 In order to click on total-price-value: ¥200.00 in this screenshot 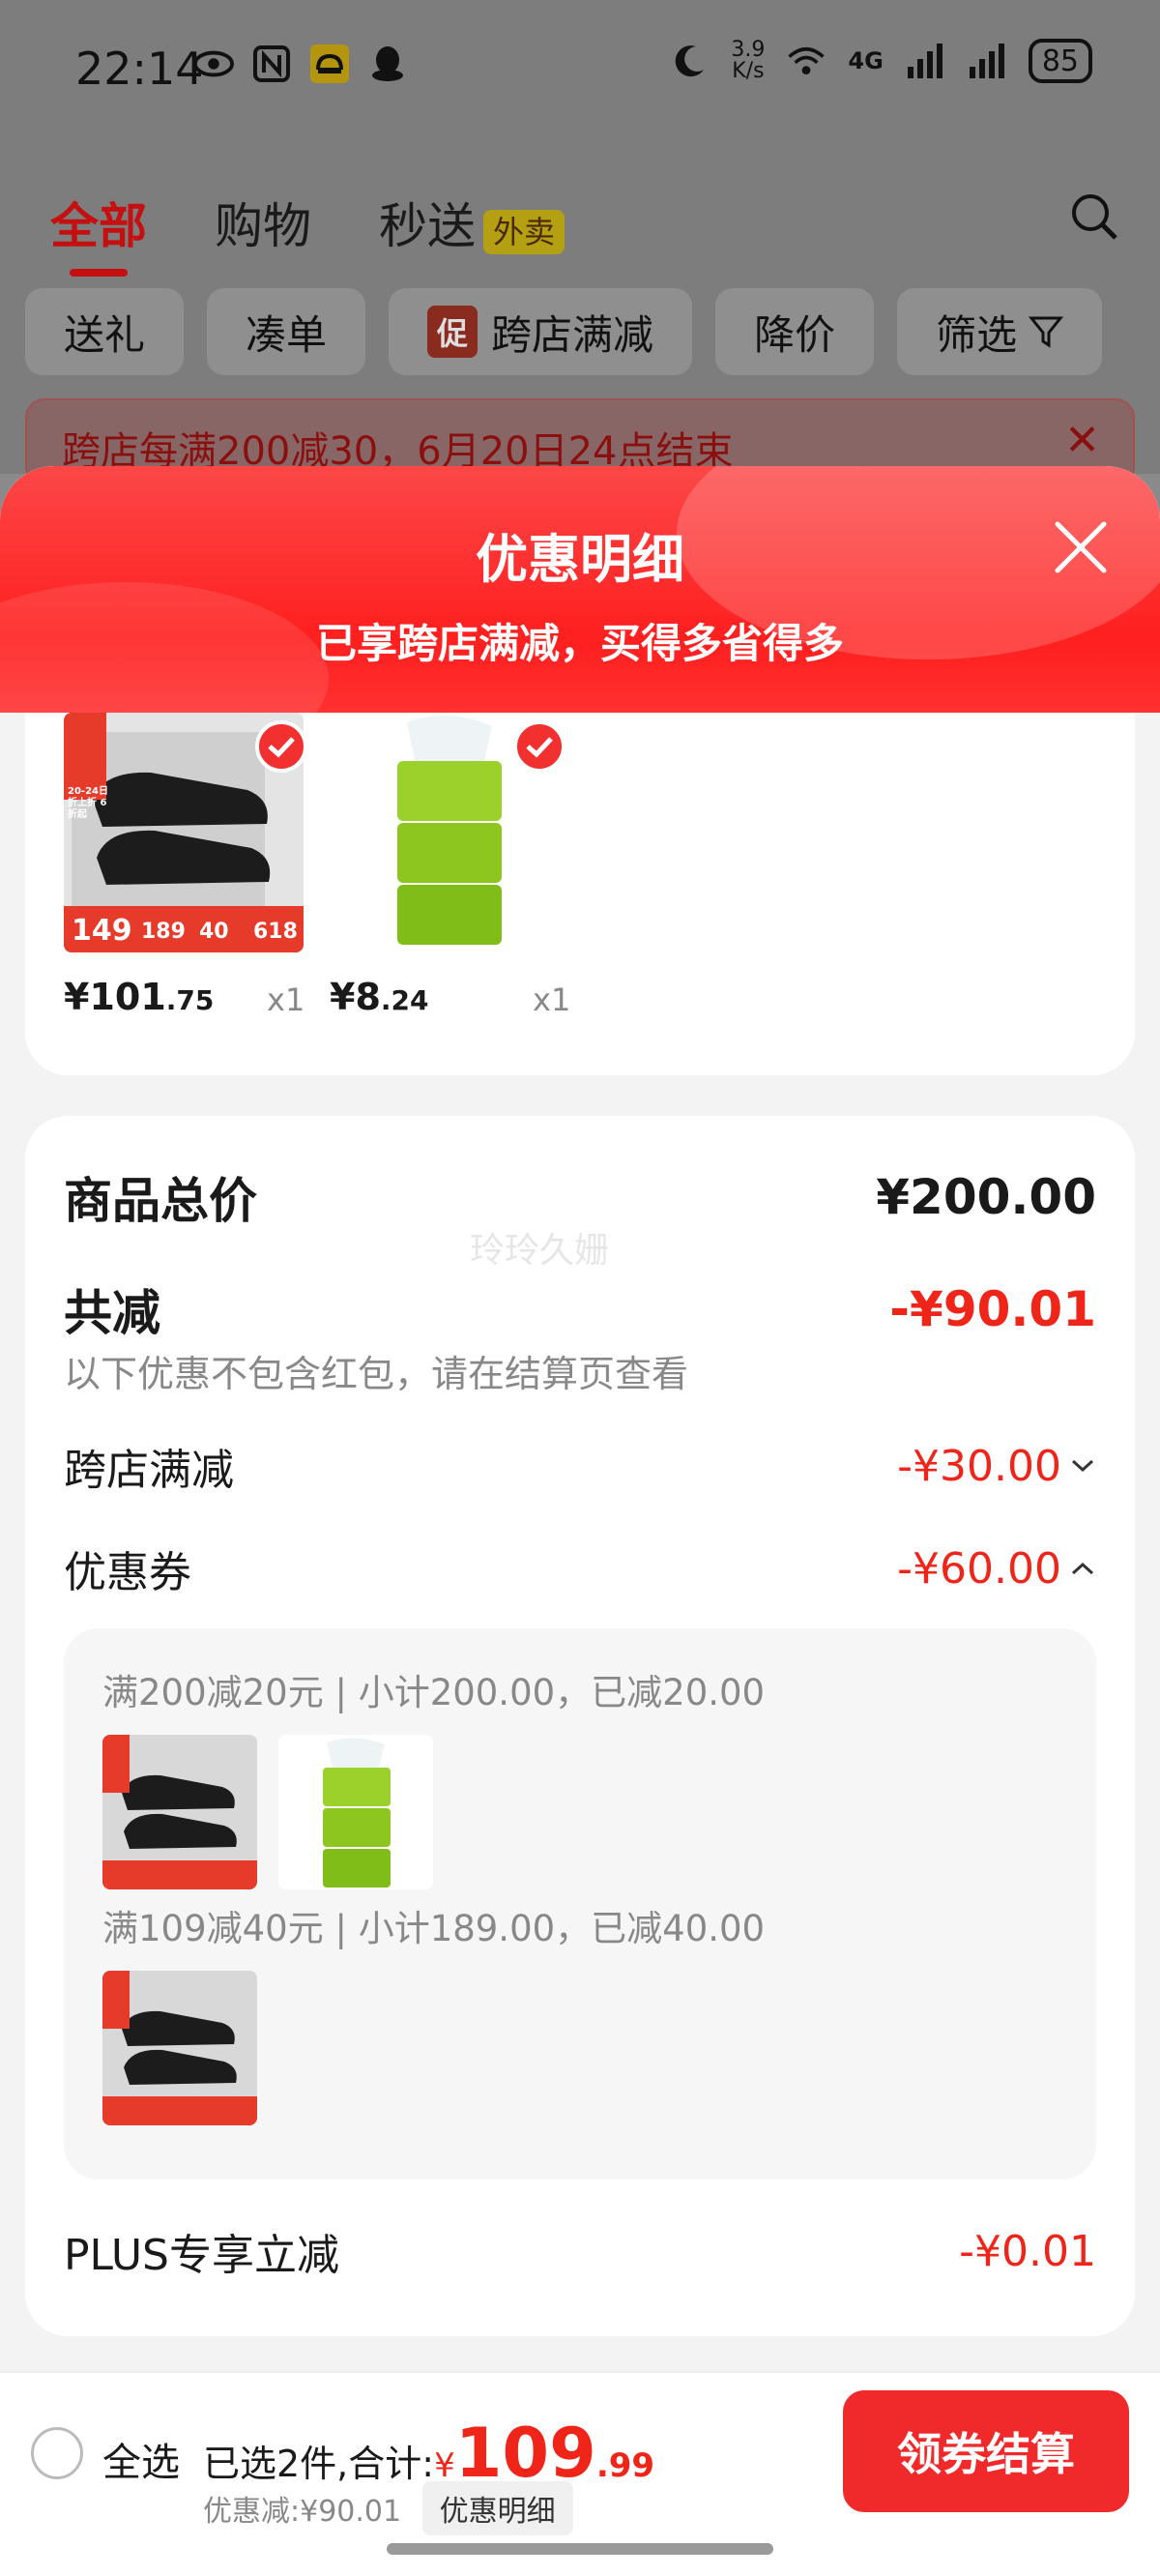, I will do `click(986, 1197)`.